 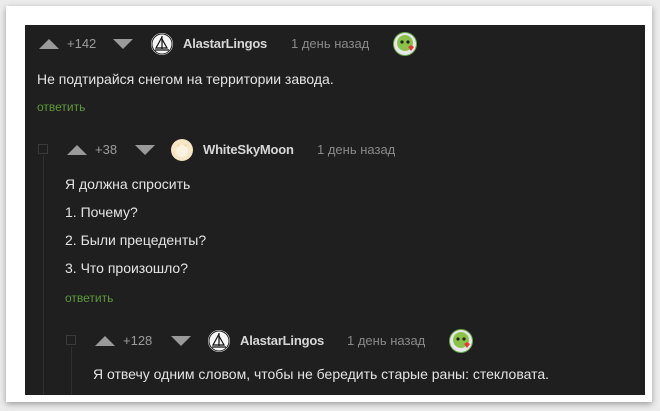 I want to click on comment-line: 1. Почему?, so click(x=101, y=212).